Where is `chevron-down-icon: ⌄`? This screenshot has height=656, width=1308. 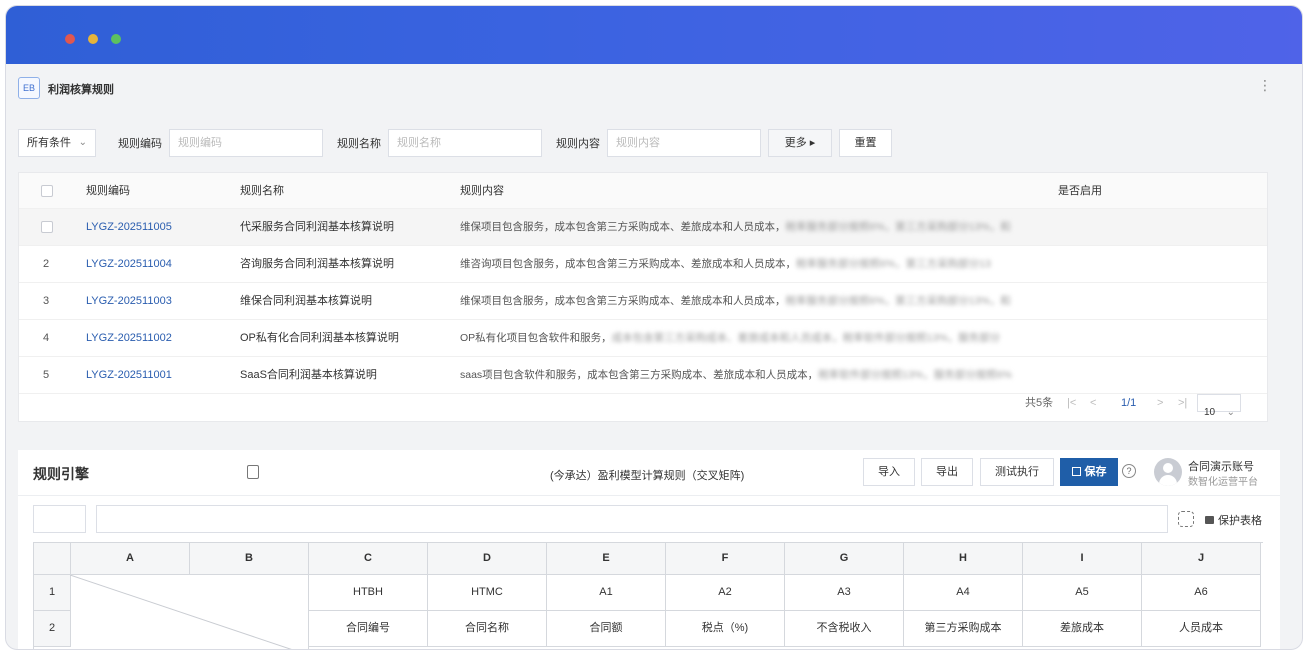
chevron-down-icon: ⌄ is located at coordinates (82, 142).